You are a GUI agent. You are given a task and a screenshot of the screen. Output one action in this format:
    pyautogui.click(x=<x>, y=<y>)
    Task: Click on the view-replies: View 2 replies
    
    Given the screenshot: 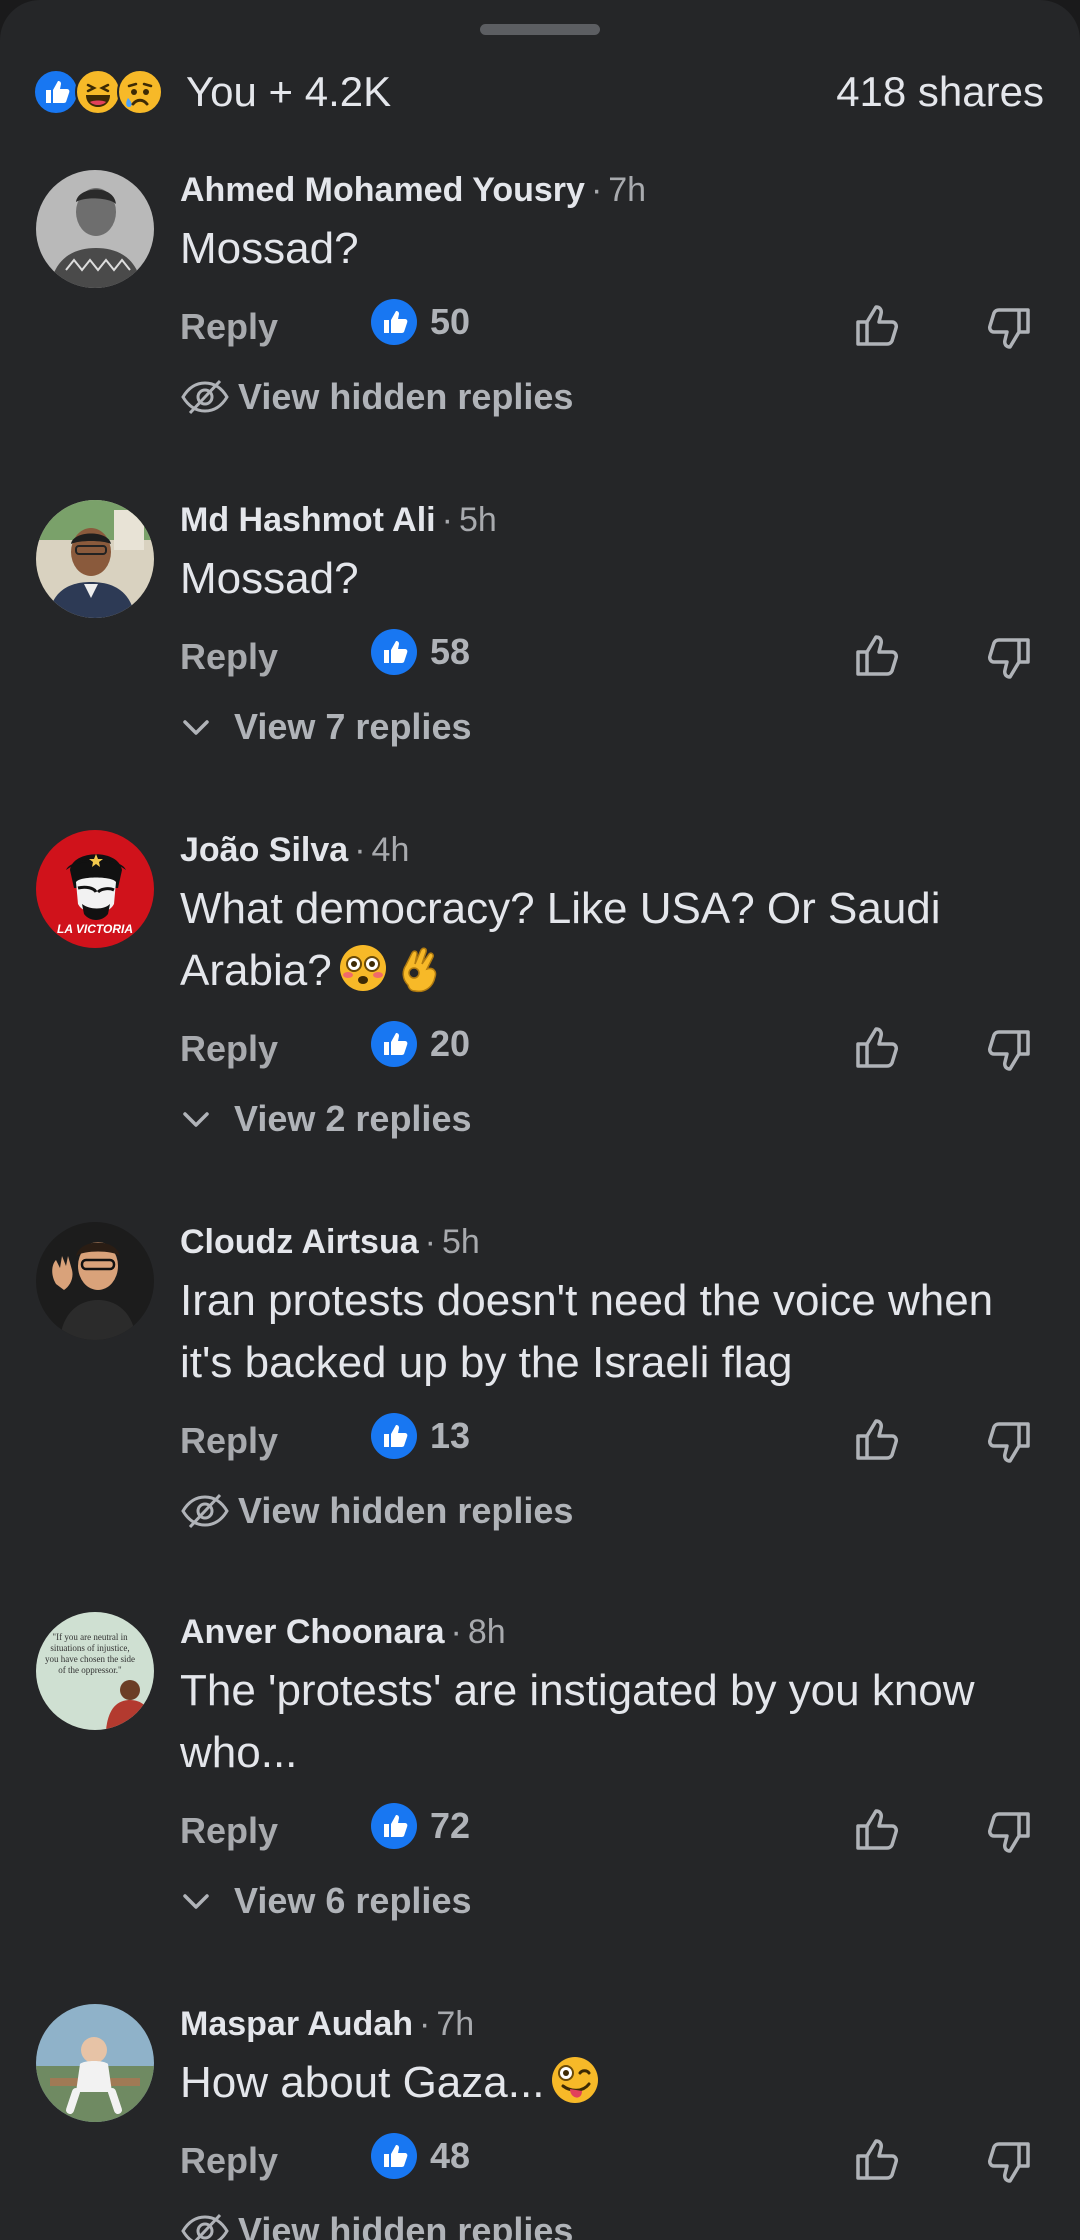 What is the action you would take?
    pyautogui.click(x=612, y=1119)
    